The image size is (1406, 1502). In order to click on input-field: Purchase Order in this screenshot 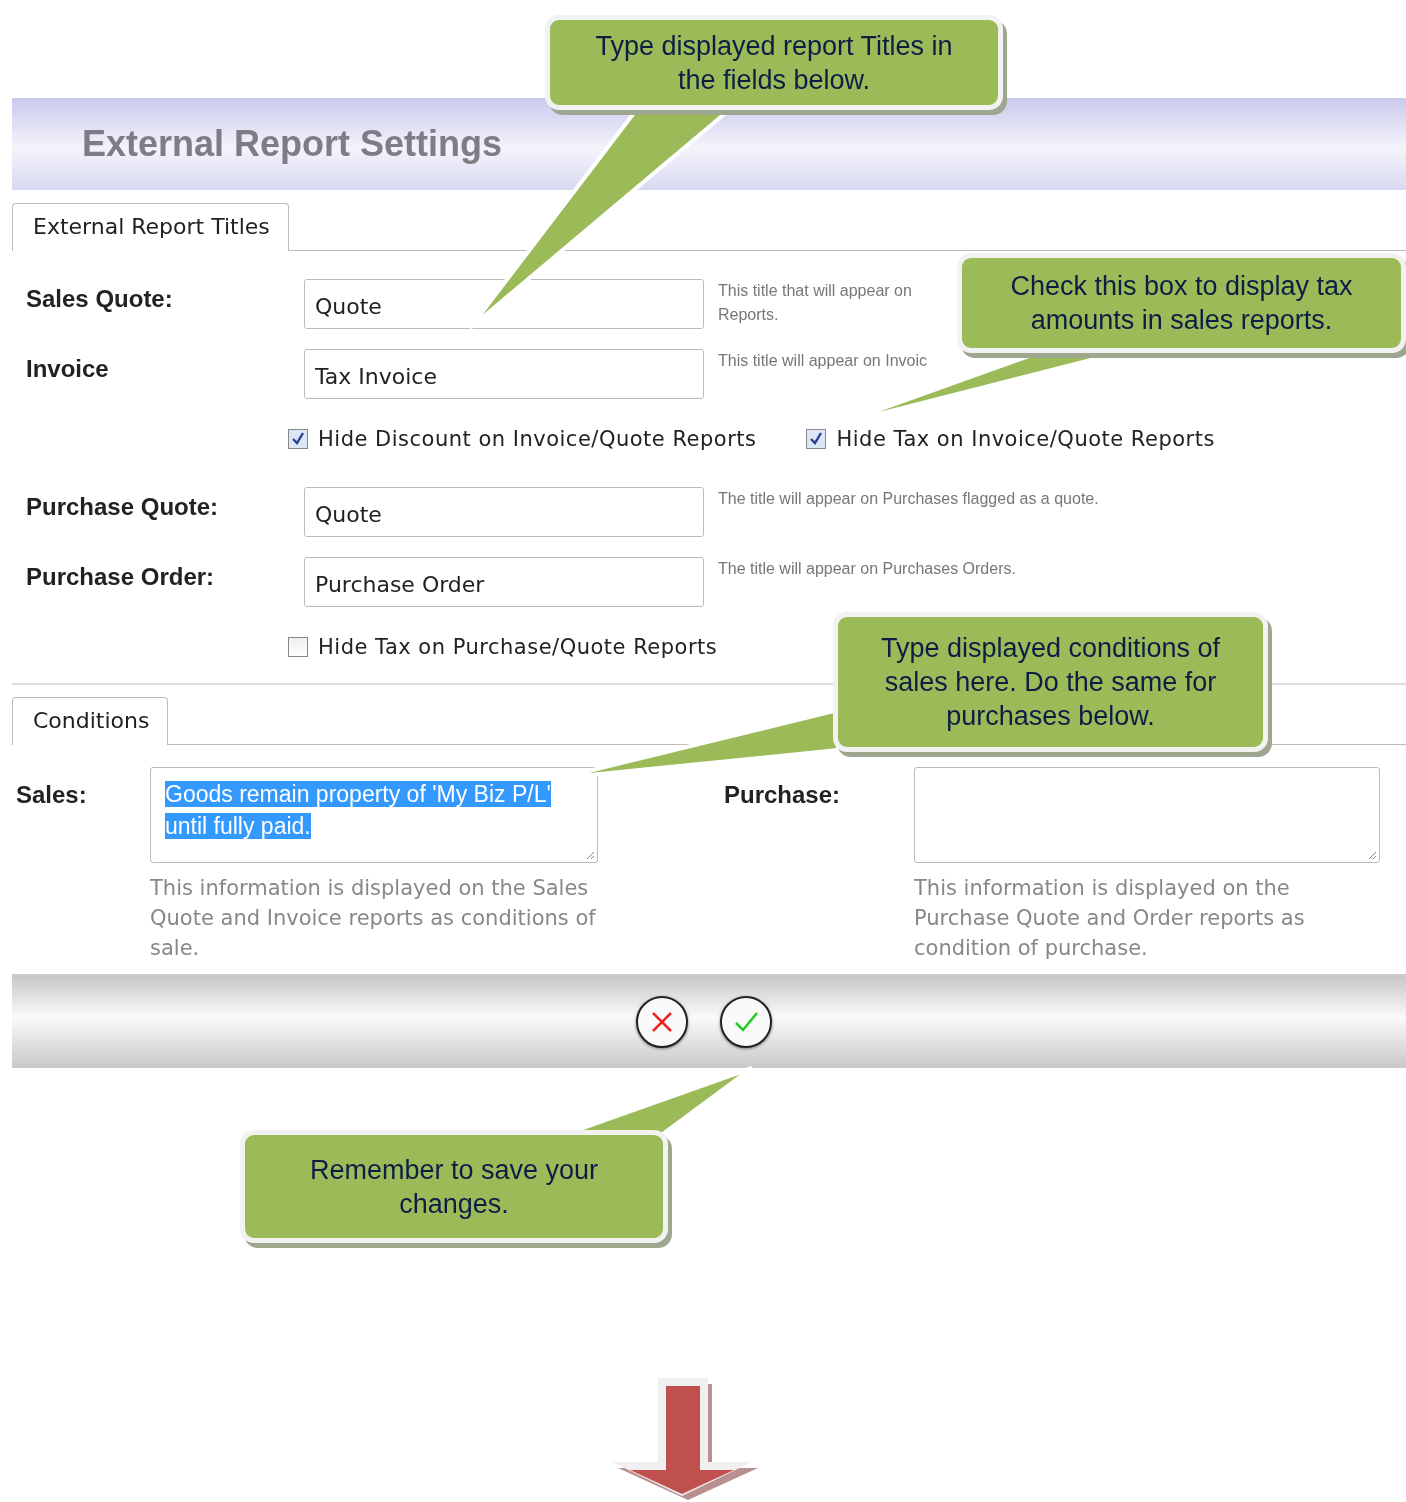, I will do `click(504, 582)`.